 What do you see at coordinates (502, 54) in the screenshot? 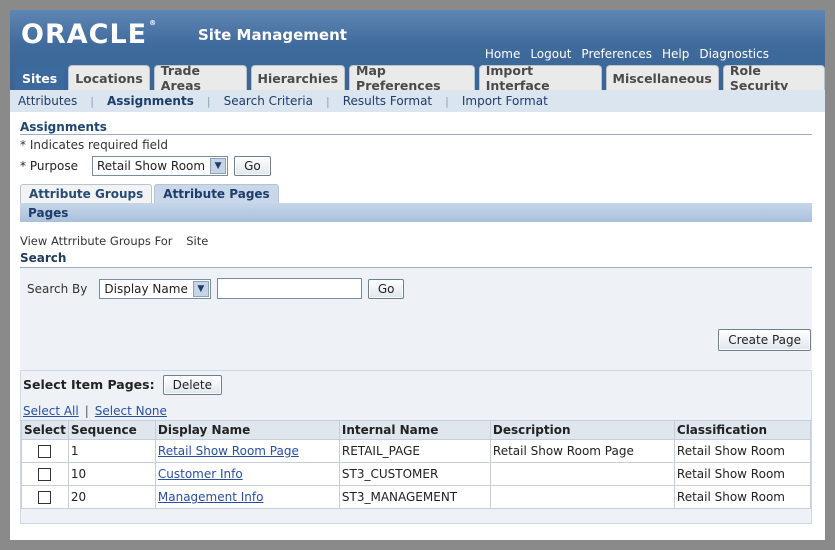
I see `home-link: Home` at bounding box center [502, 54].